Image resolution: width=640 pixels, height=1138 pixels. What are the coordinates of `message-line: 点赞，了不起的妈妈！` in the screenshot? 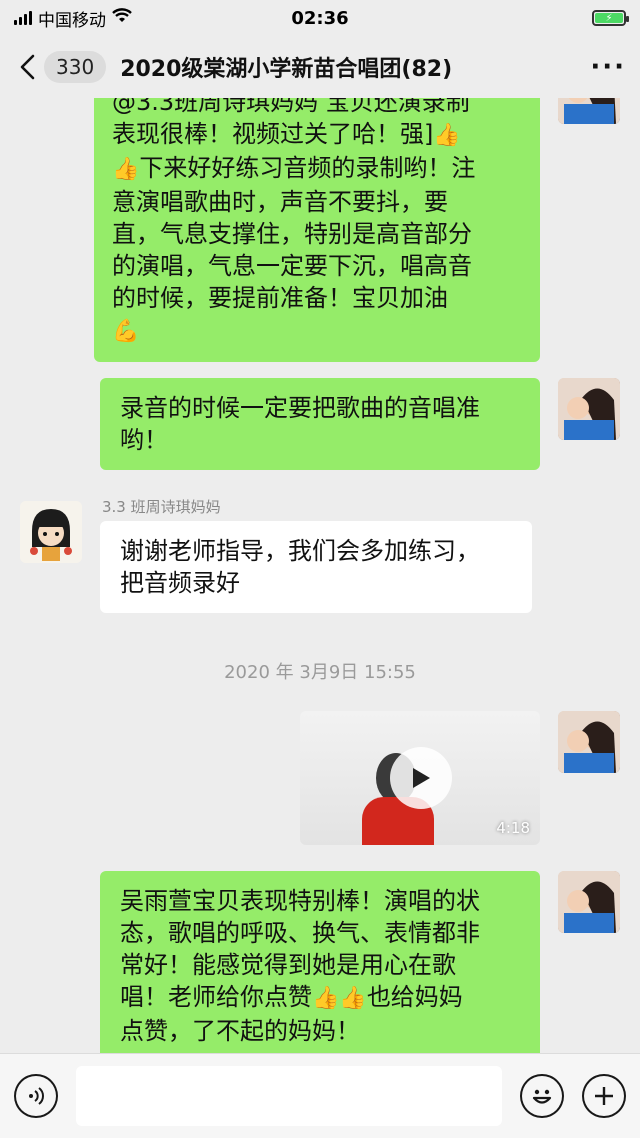 It's located at (240, 1031).